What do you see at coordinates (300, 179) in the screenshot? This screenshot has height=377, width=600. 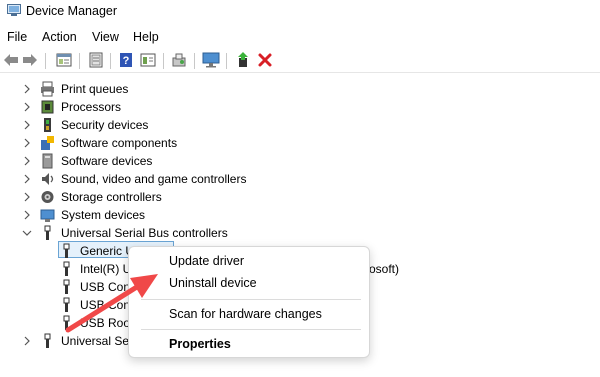 I see `tree-item-sound-video: Sound, video and game controllers` at bounding box center [300, 179].